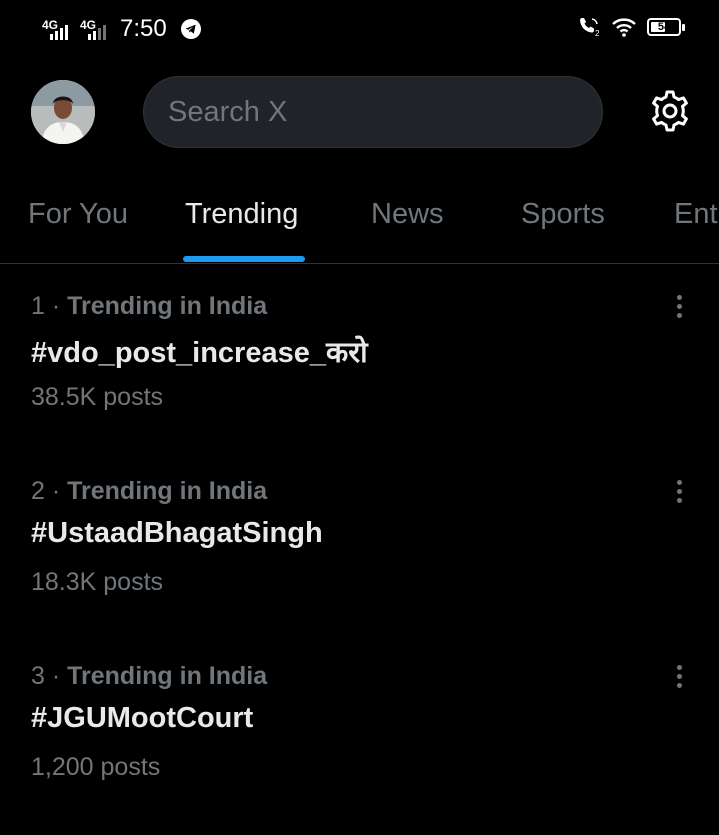 This screenshot has height=835, width=719. I want to click on trend-context: 2 · Trending in India, so click(149, 491).